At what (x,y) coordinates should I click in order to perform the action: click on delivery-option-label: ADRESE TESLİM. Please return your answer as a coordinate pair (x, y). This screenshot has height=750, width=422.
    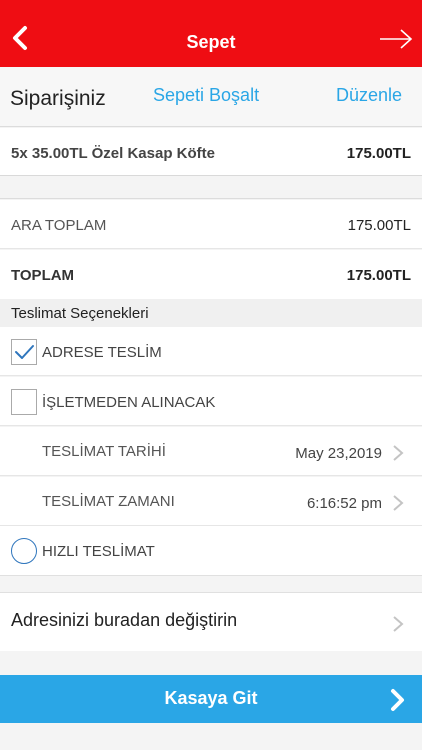
    Looking at the image, I should click on (102, 352).